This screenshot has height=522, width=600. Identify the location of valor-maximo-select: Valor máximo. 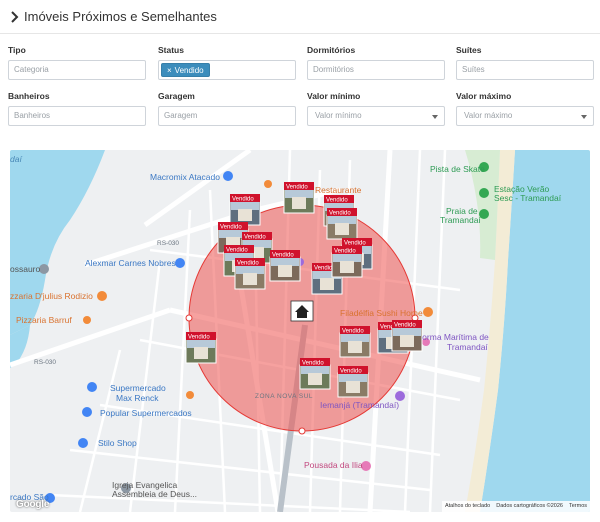
(525, 116).